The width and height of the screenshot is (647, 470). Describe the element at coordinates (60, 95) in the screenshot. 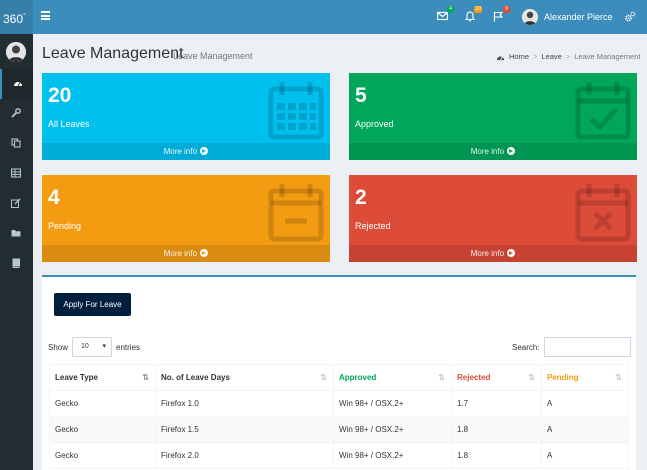

I see `all-leaves-count: 20` at that location.